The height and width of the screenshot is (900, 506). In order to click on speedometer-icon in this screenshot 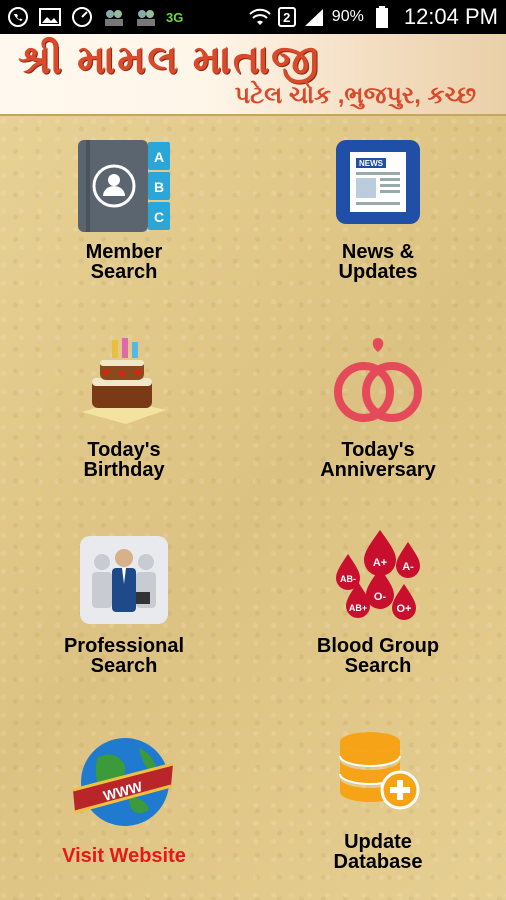, I will do `click(82, 17)`.